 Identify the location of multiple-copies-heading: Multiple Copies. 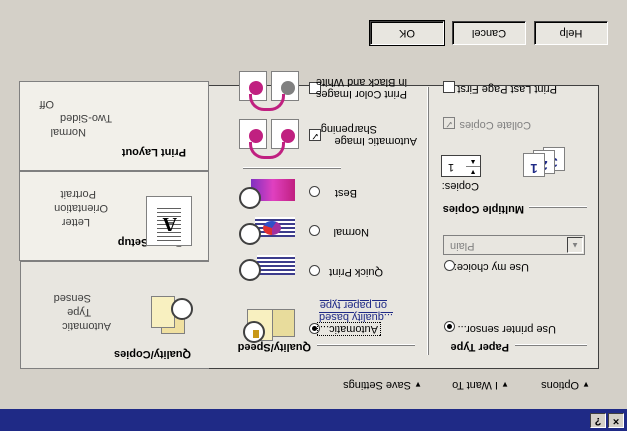
(483, 209).